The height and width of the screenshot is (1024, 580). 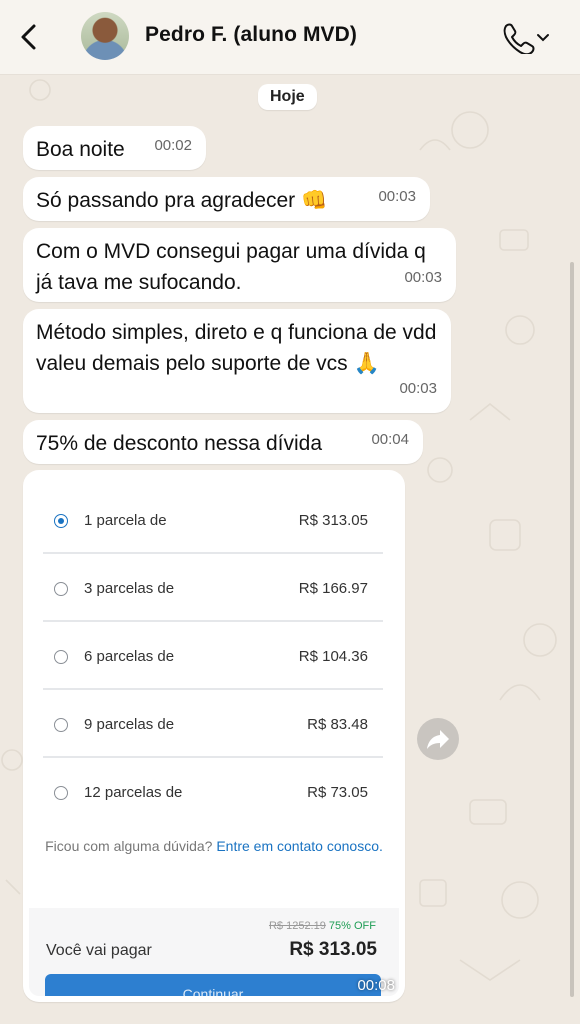 I want to click on option-label: 1 parcela de, so click(x=125, y=520).